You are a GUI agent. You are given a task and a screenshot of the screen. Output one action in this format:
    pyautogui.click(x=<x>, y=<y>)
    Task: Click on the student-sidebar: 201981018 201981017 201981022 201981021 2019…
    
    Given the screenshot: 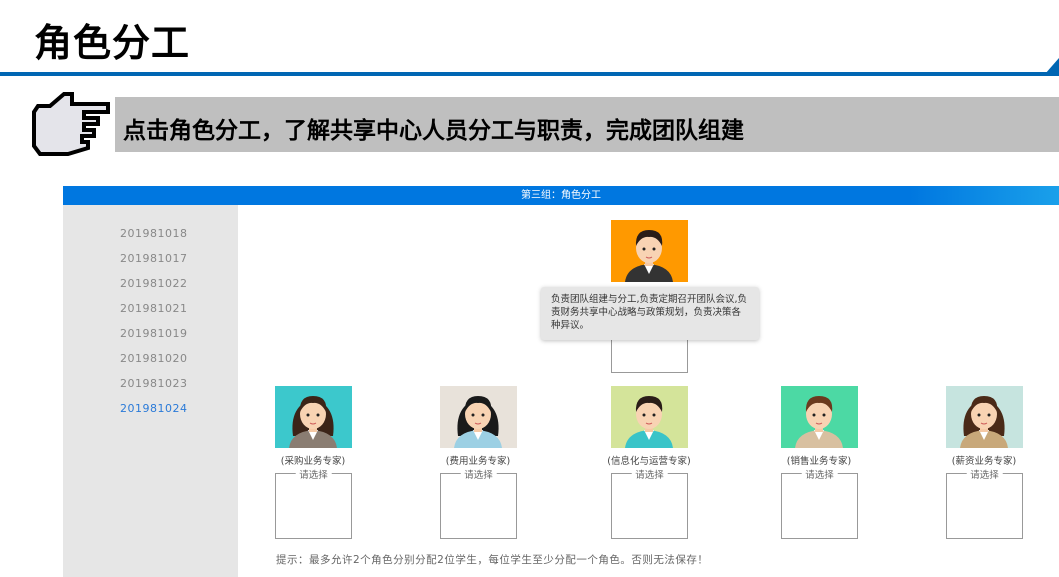 What is the action you would take?
    pyautogui.click(x=150, y=391)
    